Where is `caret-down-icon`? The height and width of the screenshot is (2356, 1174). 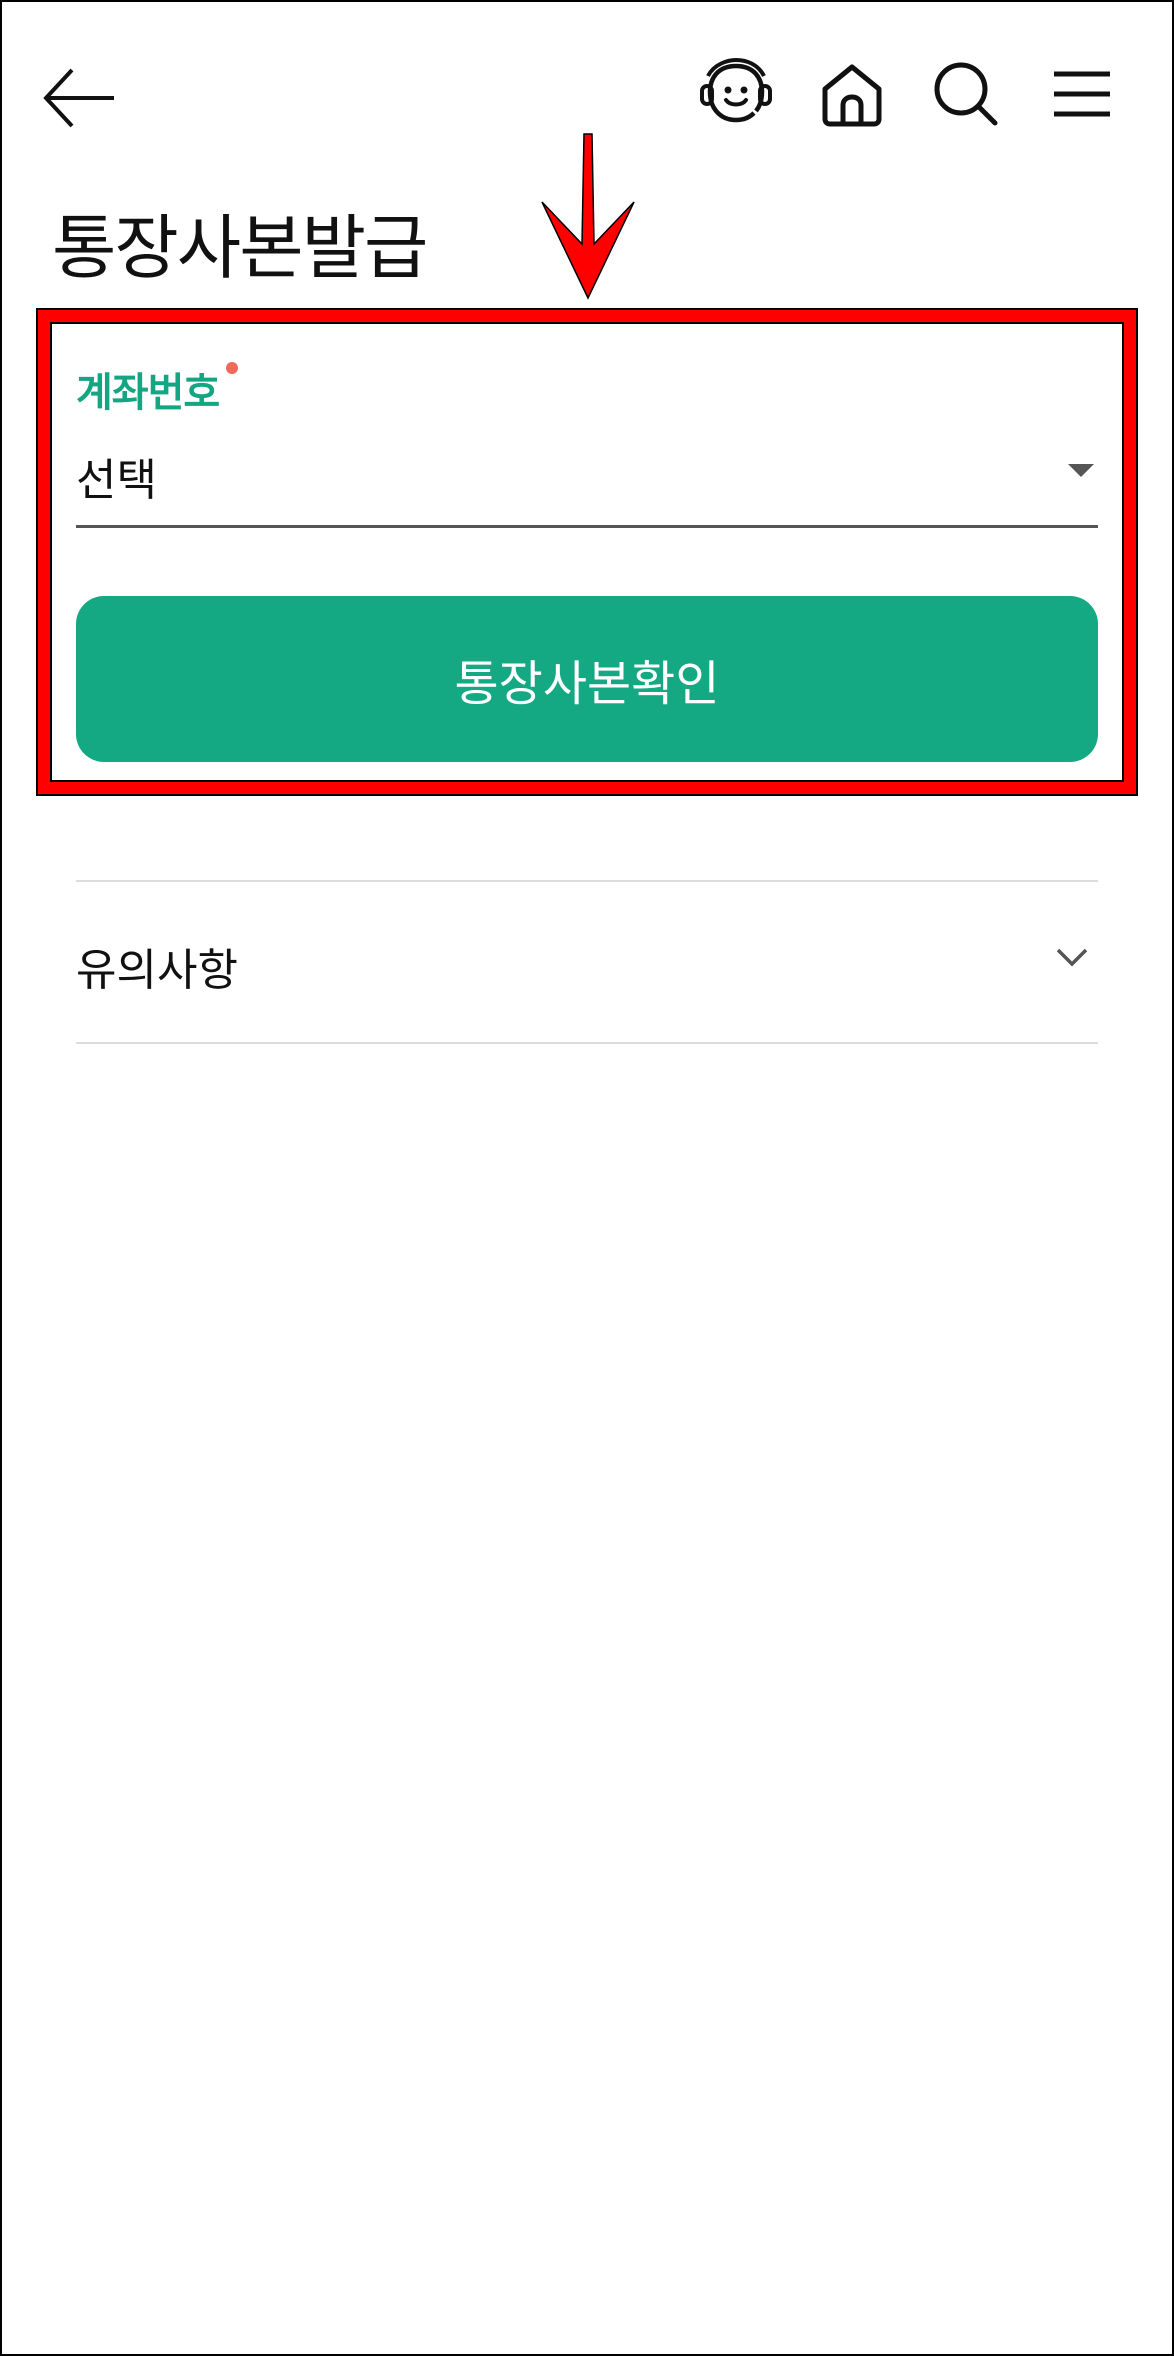
caret-down-icon is located at coordinates (1081, 470).